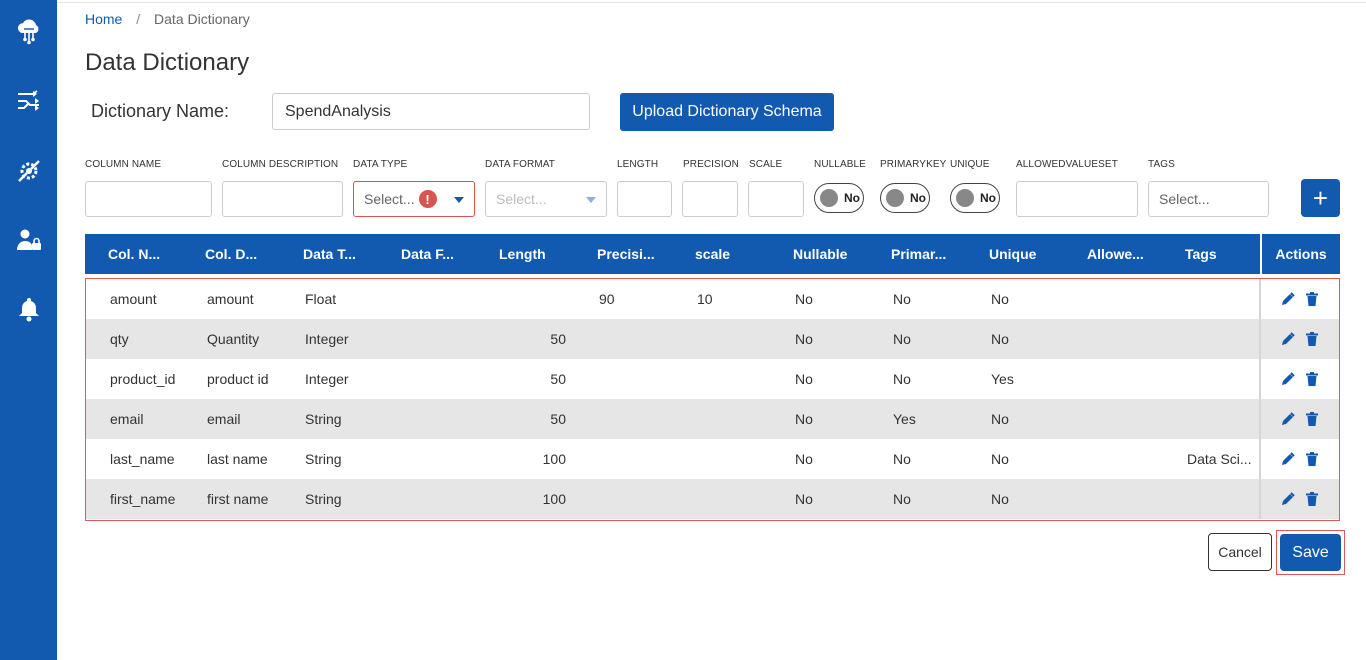 This screenshot has width=1366, height=660. I want to click on data-type-label: DATA TYPE, so click(380, 164).